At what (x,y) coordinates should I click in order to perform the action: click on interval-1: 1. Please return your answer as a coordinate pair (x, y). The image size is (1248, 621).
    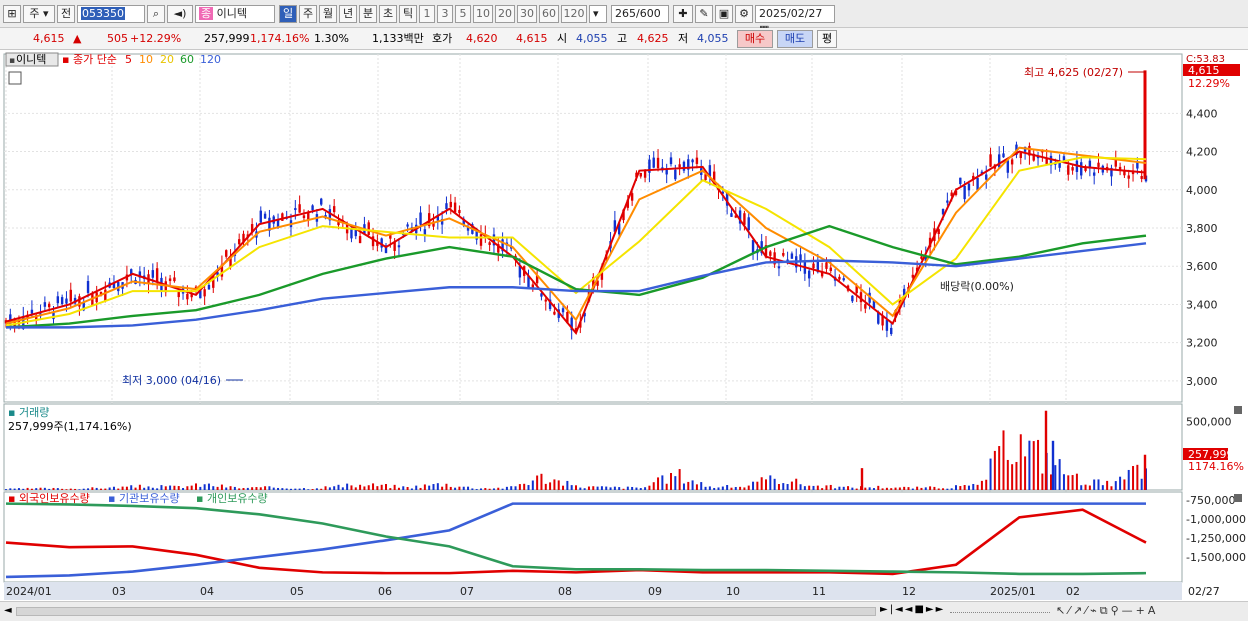
    Looking at the image, I should click on (427, 14).